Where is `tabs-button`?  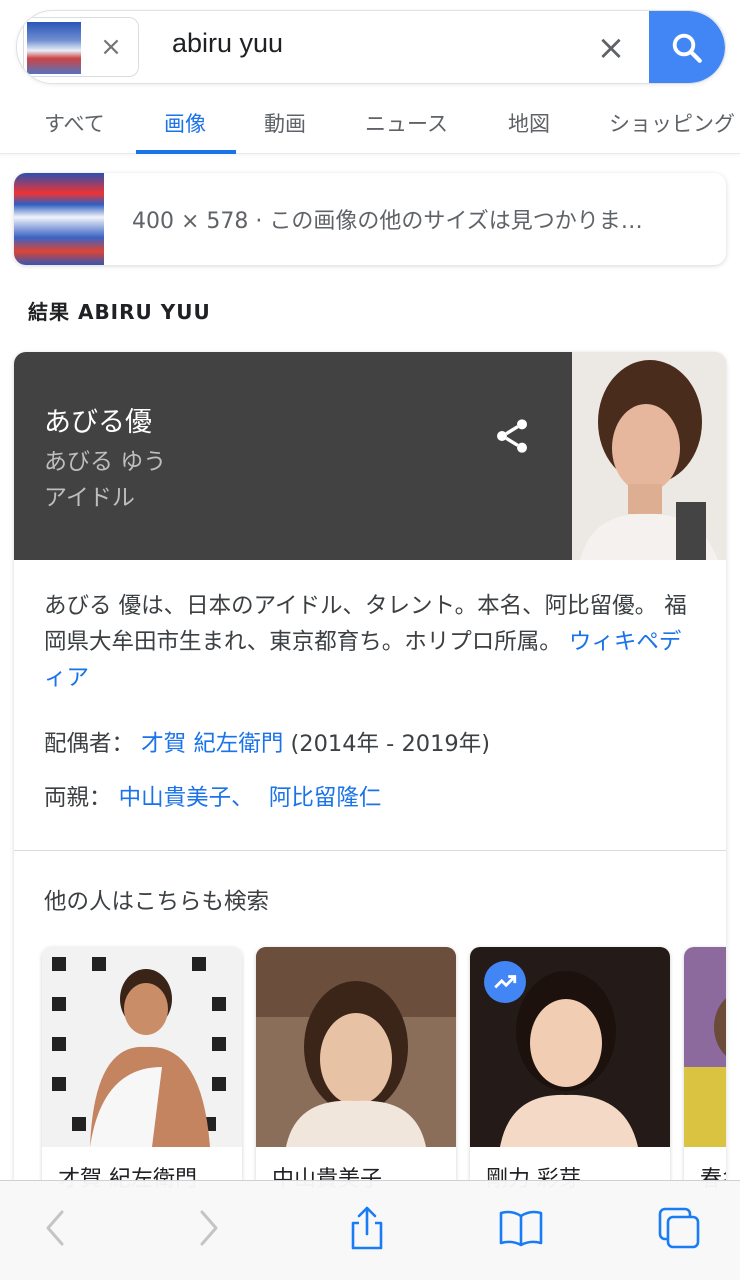
tabs-button is located at coordinates (679, 1228).